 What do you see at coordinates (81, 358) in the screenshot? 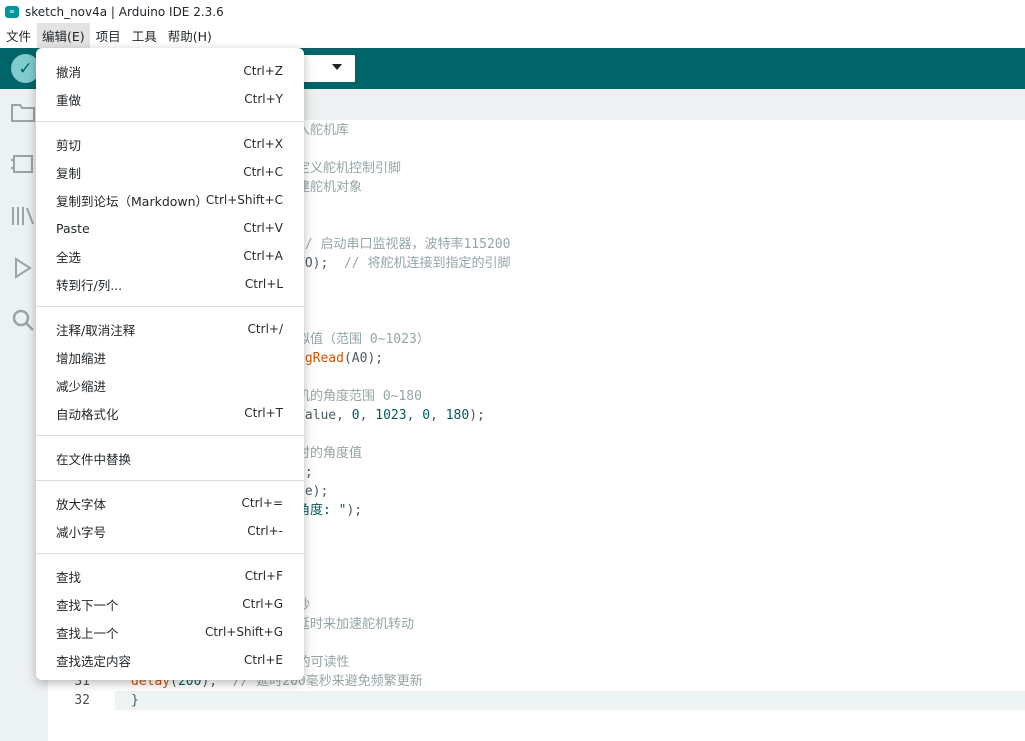
I see `menu-item-label: 增加缩进` at bounding box center [81, 358].